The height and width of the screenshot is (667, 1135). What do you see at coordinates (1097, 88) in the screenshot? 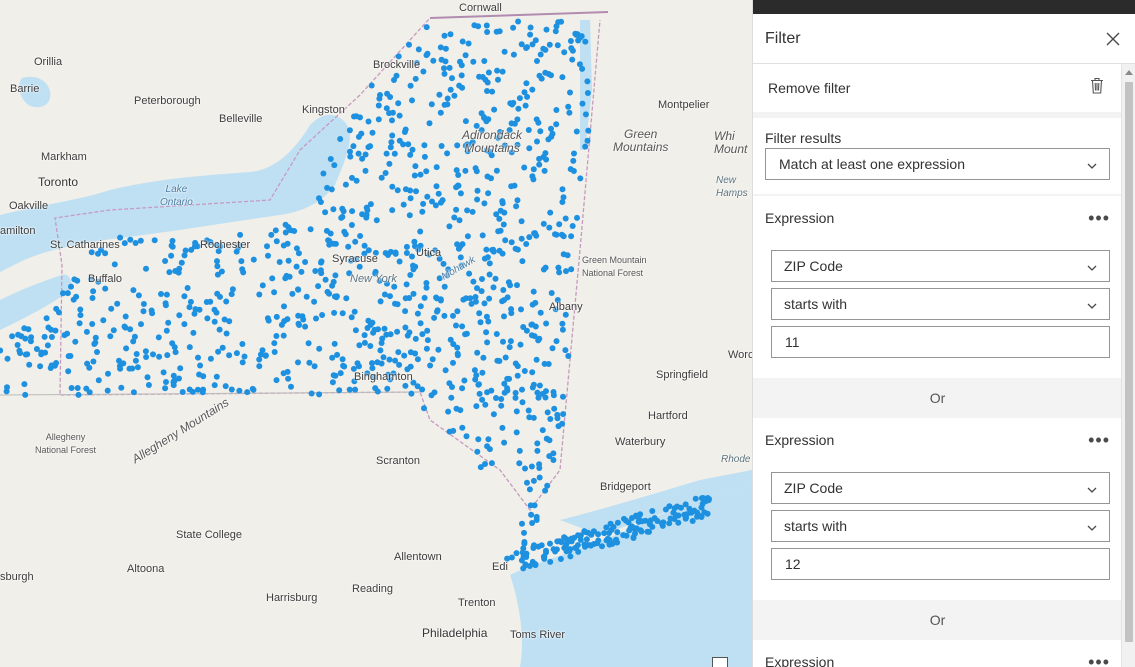
I see `trash-icon` at bounding box center [1097, 88].